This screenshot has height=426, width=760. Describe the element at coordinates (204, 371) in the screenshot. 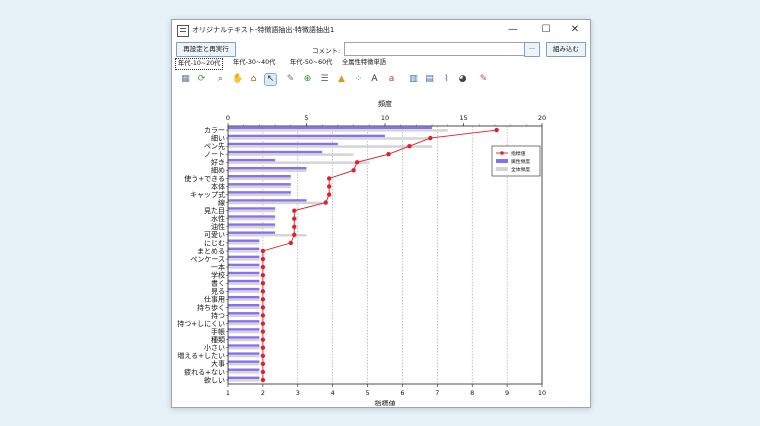

I see `category-label: 疲れる+ない` at that location.